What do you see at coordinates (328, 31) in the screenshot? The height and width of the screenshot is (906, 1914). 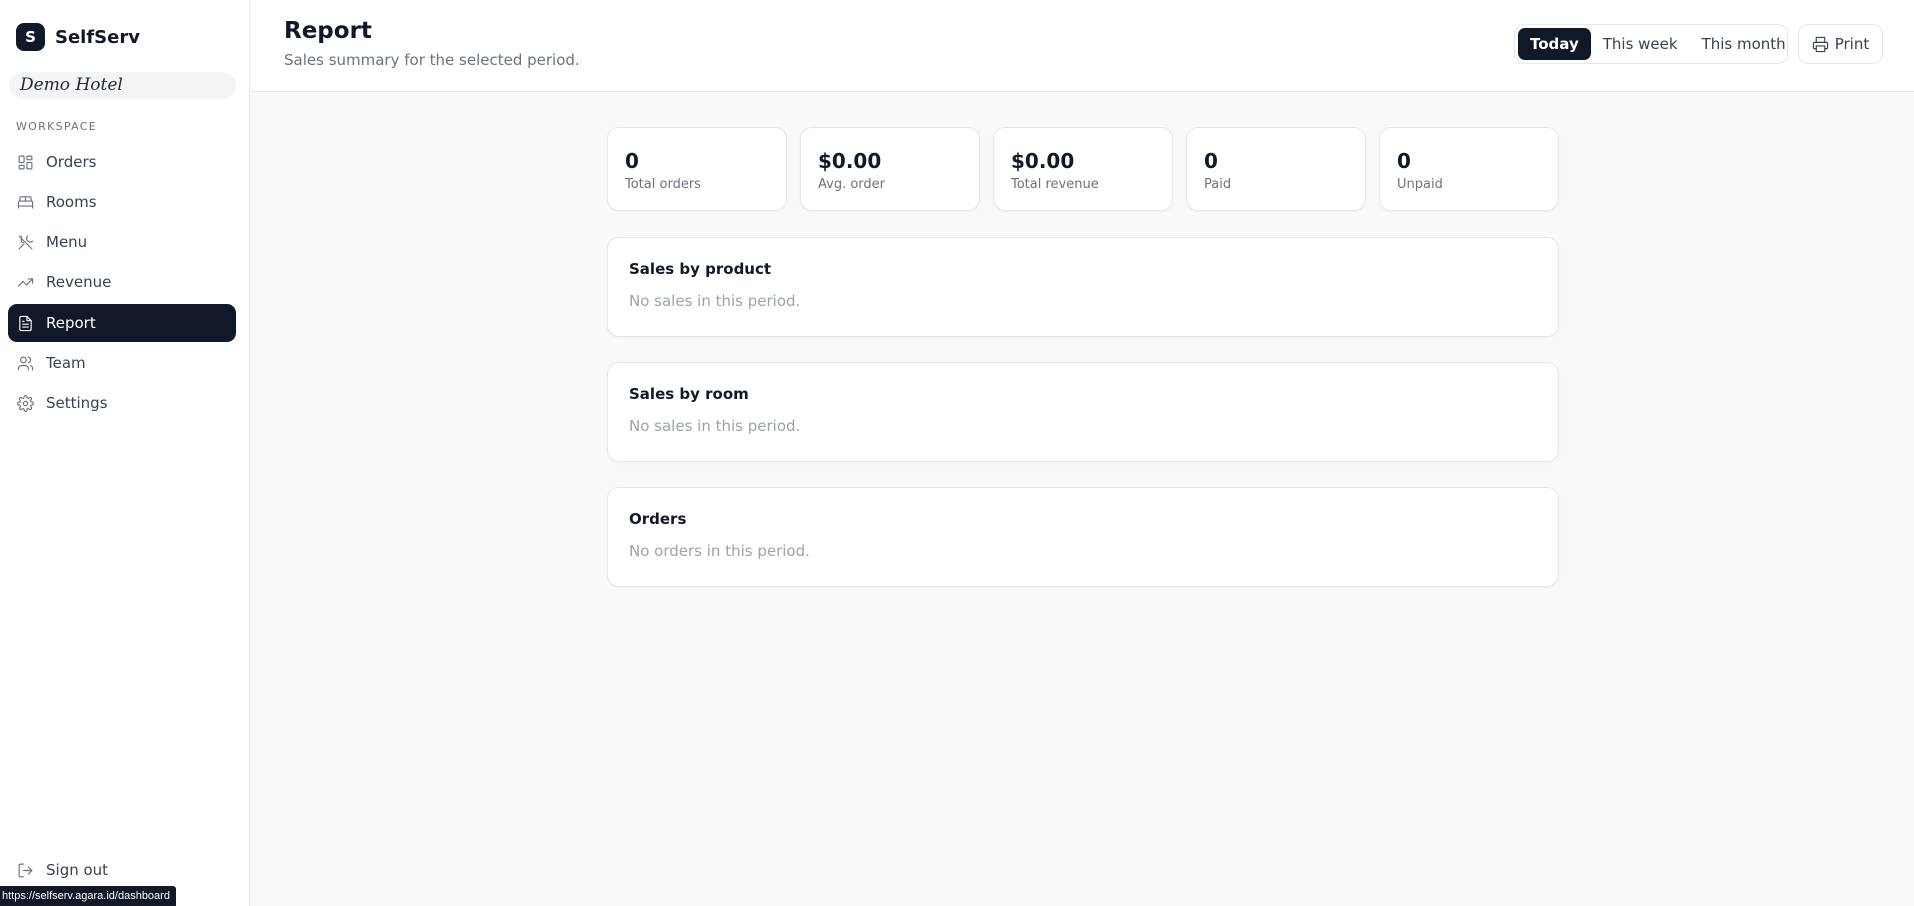 I see `page-title: Report` at bounding box center [328, 31].